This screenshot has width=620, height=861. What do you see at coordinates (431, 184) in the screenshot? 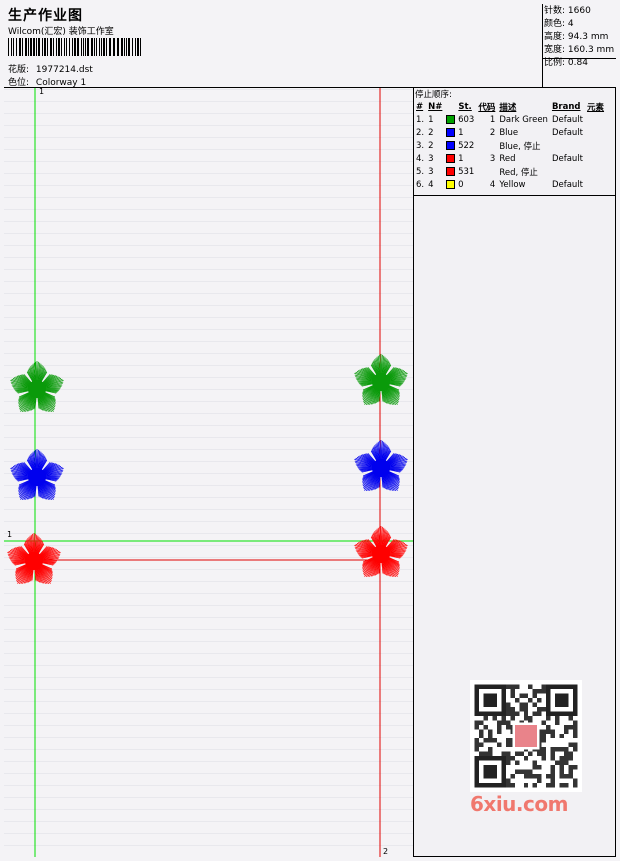
I see `row-needle: 4` at bounding box center [431, 184].